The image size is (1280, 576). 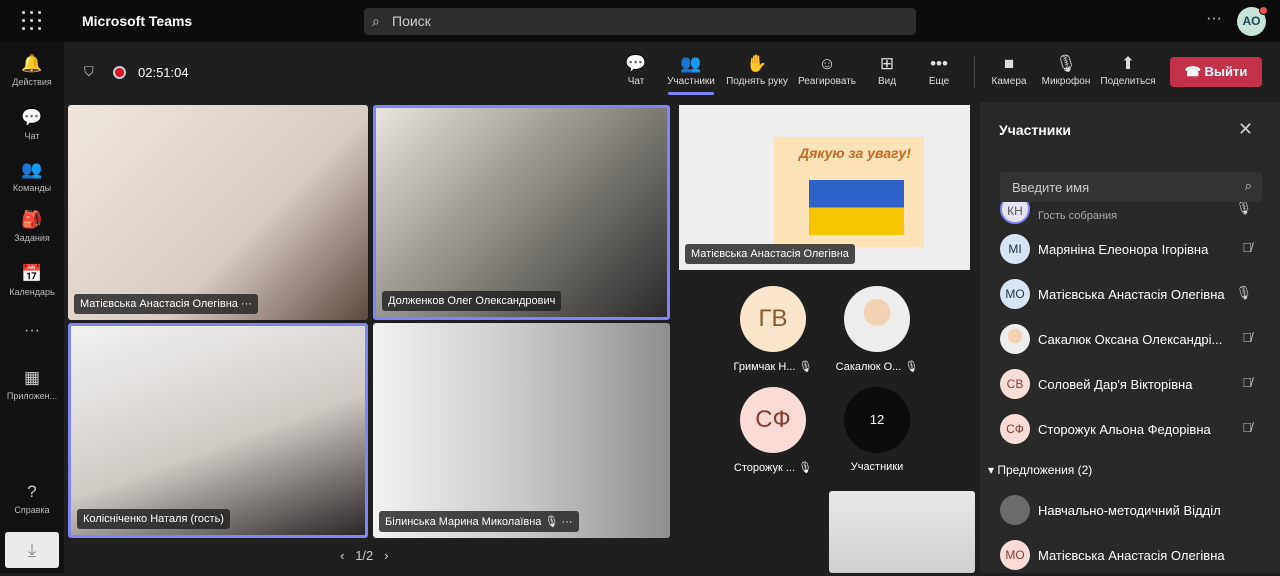 I want to click on participant-name-label: Колісніченко Наталя (гость), so click(x=153, y=519).